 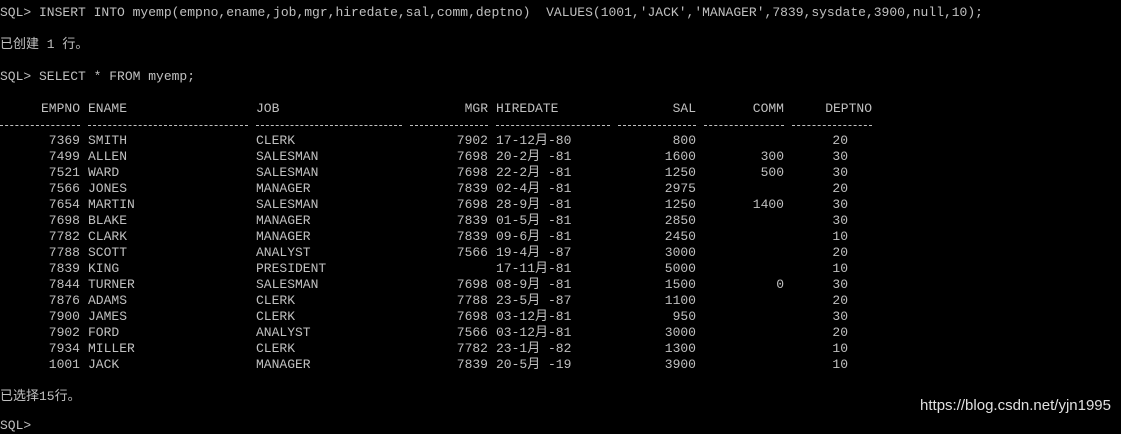 What do you see at coordinates (680, 156) in the screenshot?
I see `cell-sal: 1600` at bounding box center [680, 156].